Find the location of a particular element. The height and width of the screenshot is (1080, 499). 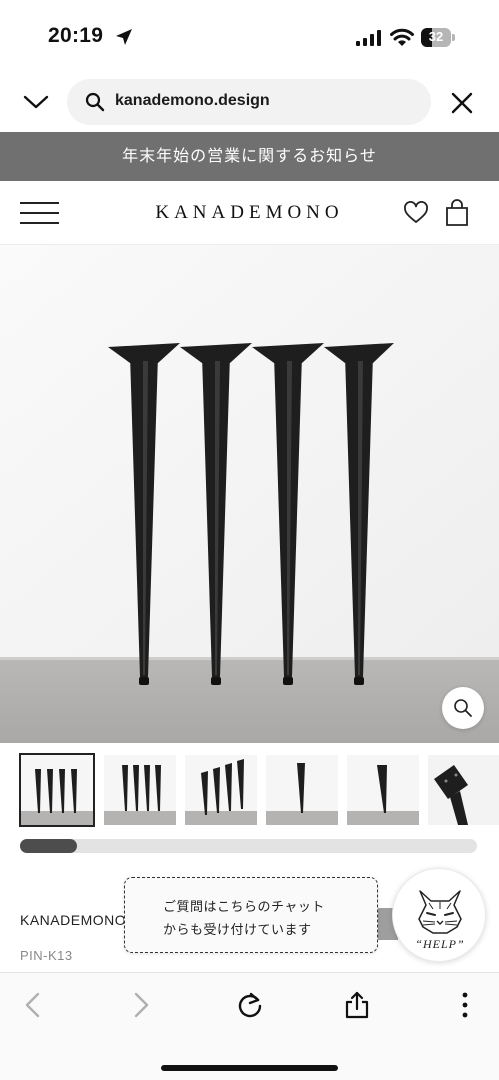

gallery-scrollbar-thumb is located at coordinates (48, 846).